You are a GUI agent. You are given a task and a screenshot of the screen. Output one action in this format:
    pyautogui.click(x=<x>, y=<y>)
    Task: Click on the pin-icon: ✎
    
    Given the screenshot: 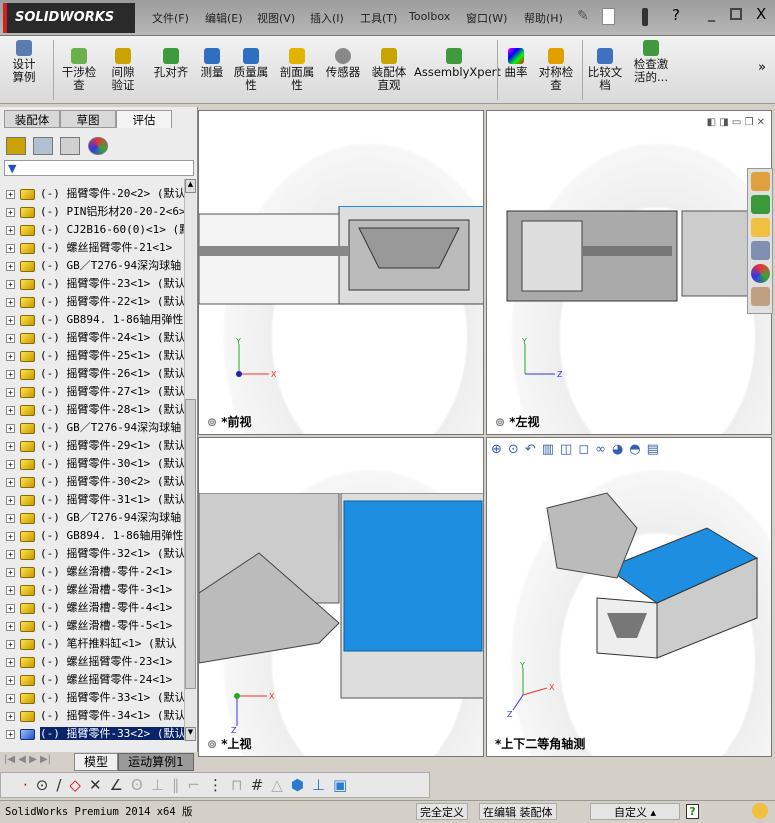 What is the action you would take?
    pyautogui.click(x=583, y=16)
    